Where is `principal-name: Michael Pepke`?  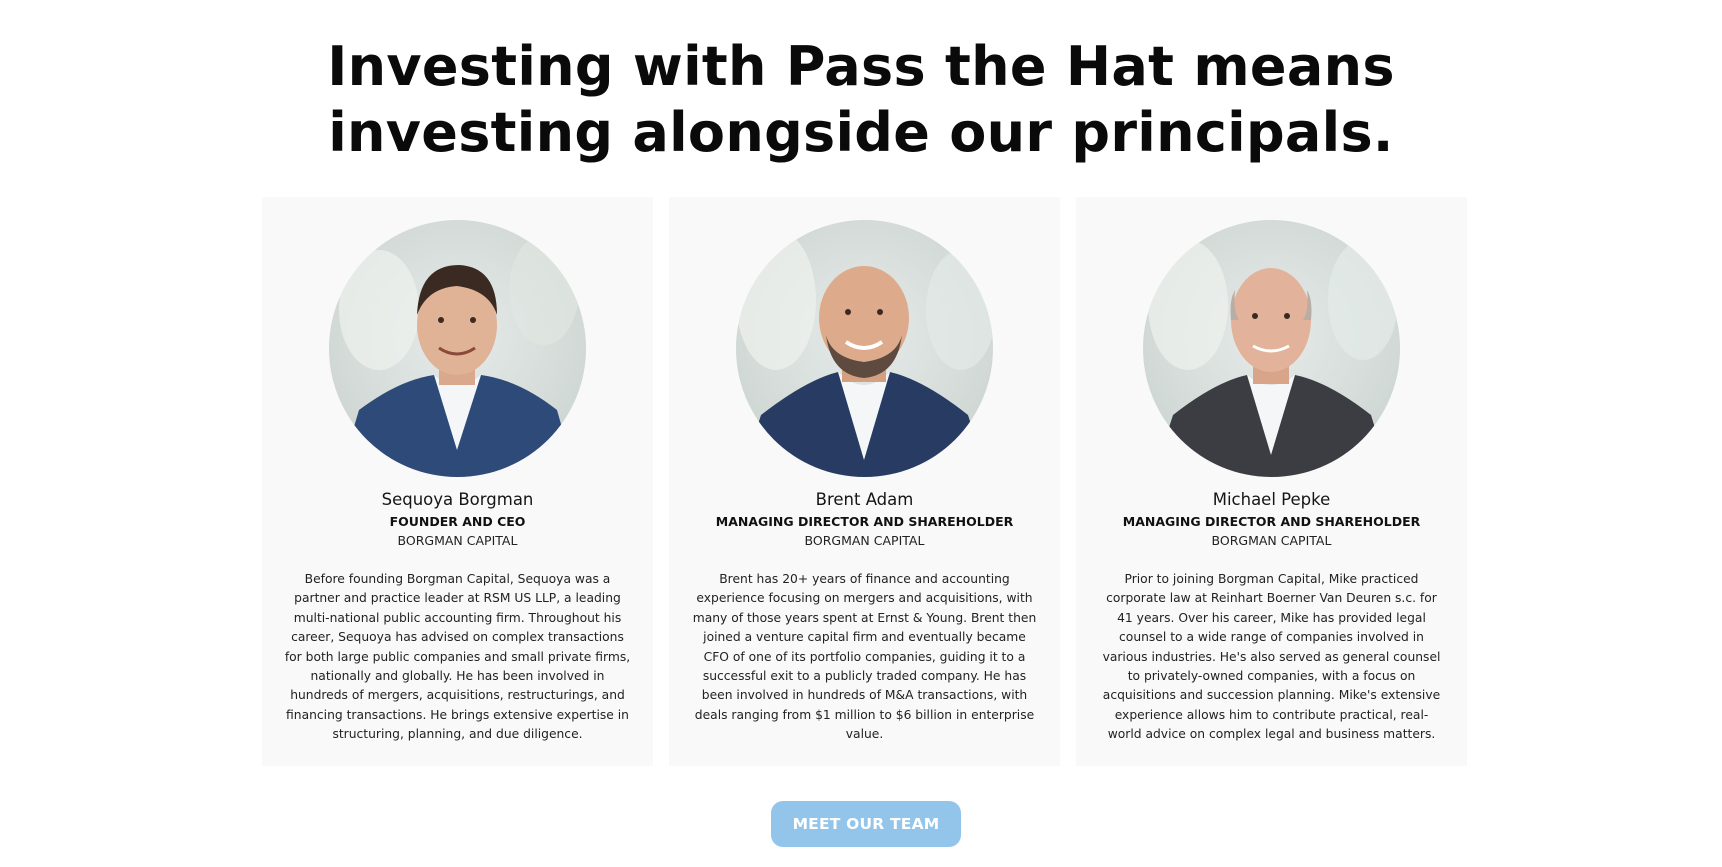 principal-name: Michael Pepke is located at coordinates (1271, 499).